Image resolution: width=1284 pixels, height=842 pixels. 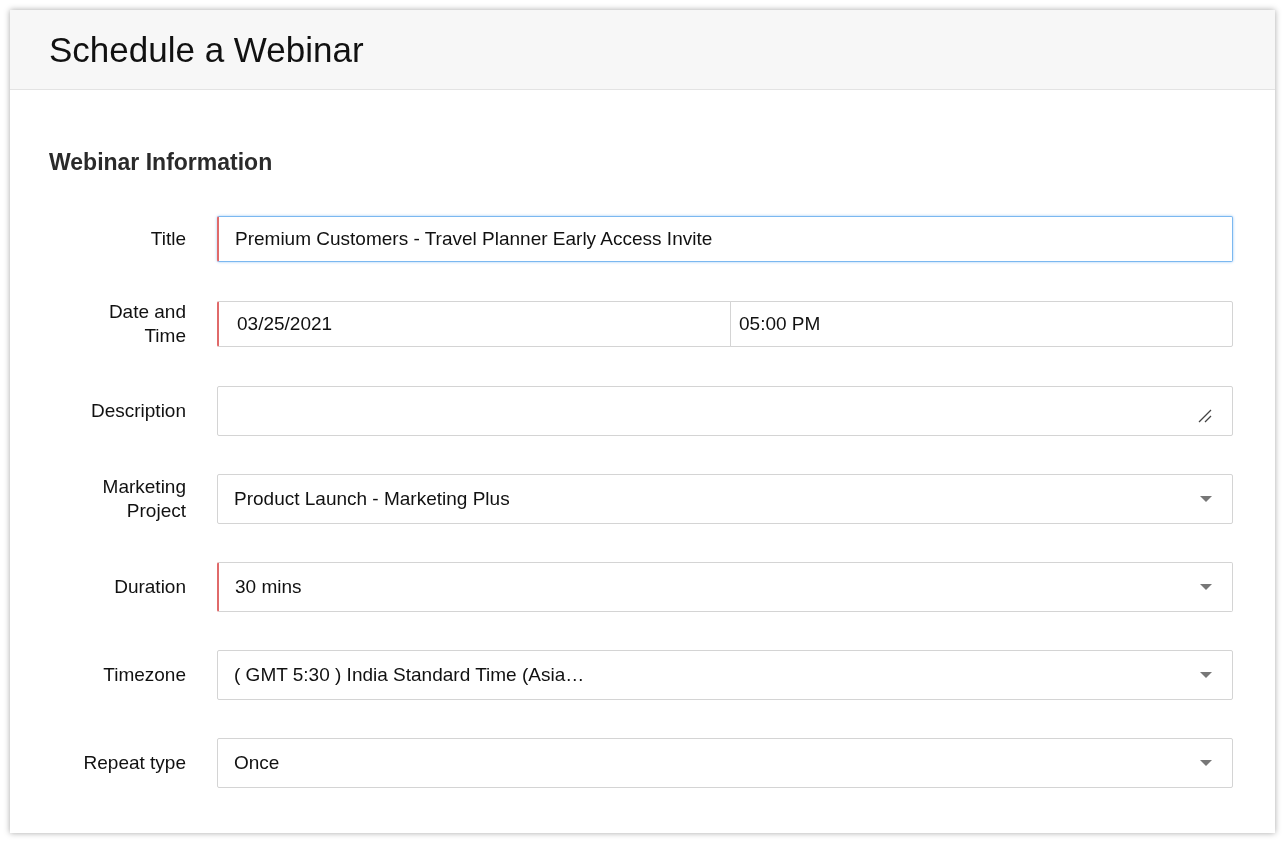 I want to click on field-label: Duration, so click(x=150, y=587).